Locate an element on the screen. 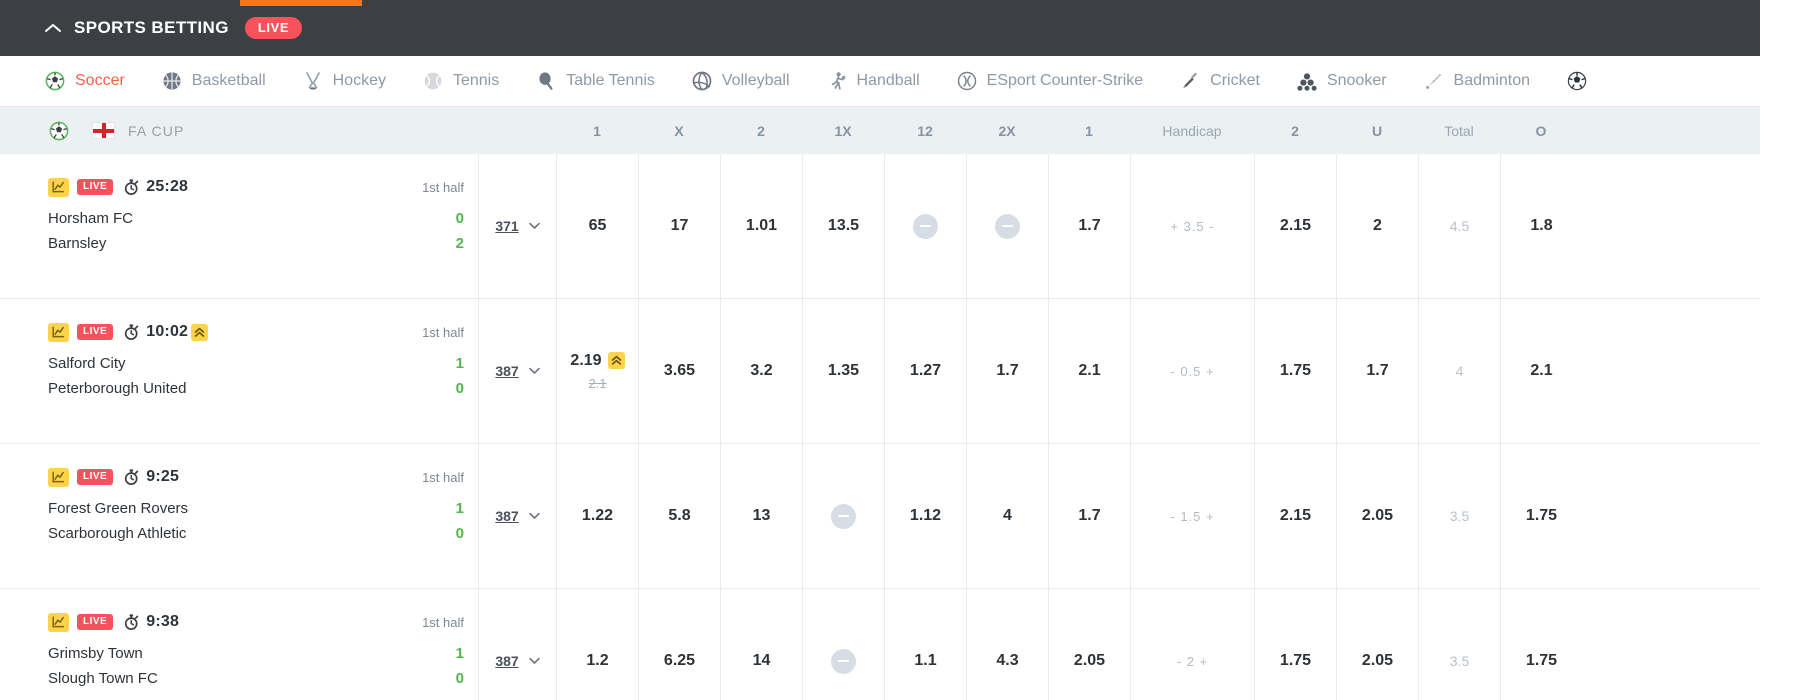 The image size is (1800, 700). sport-tab-table-tennis: Table Tennis is located at coordinates (595, 81).